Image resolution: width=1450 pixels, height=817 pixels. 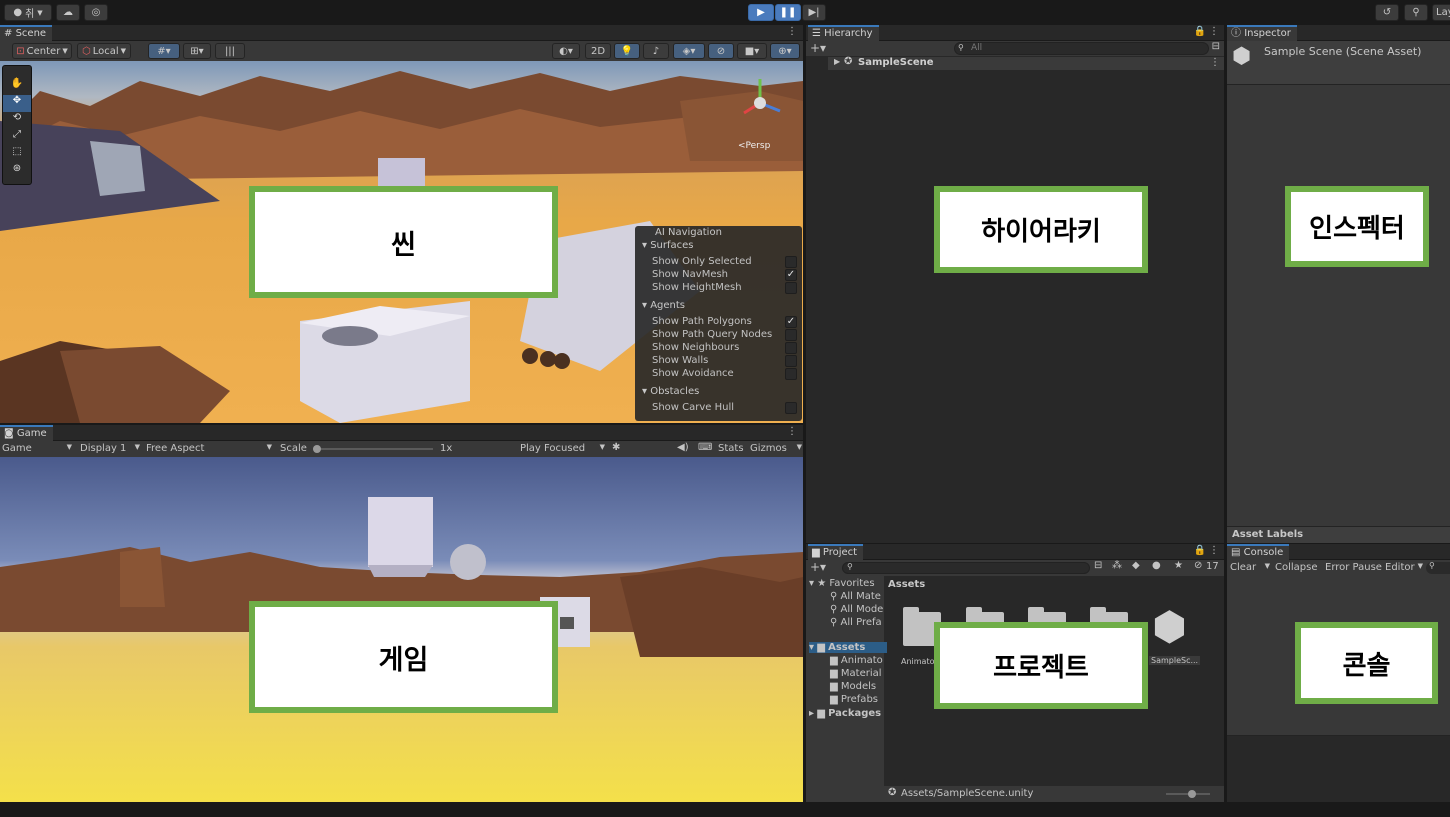 What do you see at coordinates (791, 275) in the screenshot?
I see `show-navmesh-checkbox: ✓` at bounding box center [791, 275].